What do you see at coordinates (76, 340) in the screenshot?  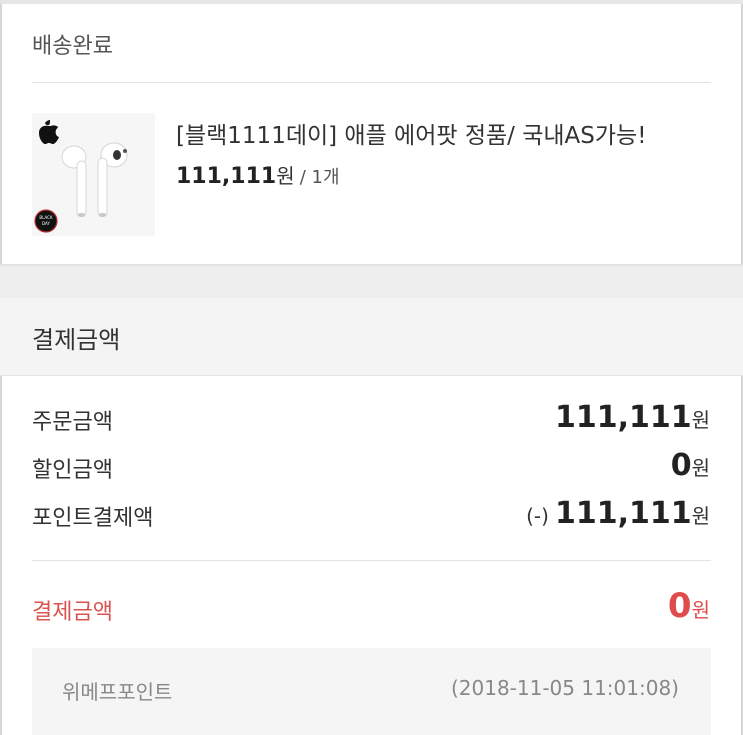 I see `payment-section-title: 결제금액` at bounding box center [76, 340].